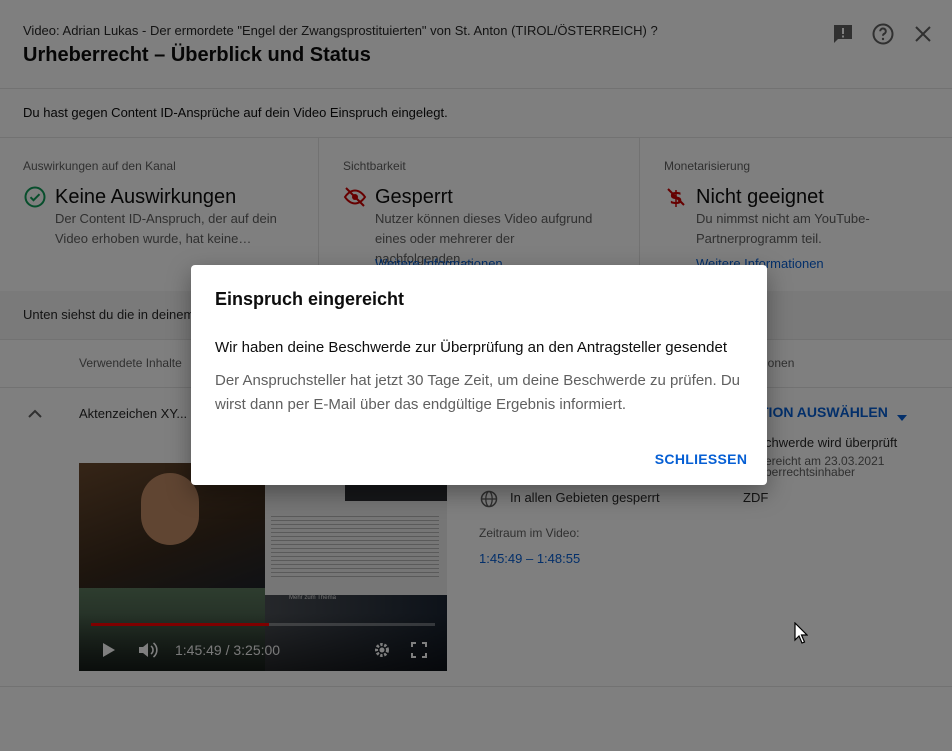  What do you see at coordinates (701, 459) in the screenshot?
I see `close-dialog-button: SCHLIESSEN` at bounding box center [701, 459].